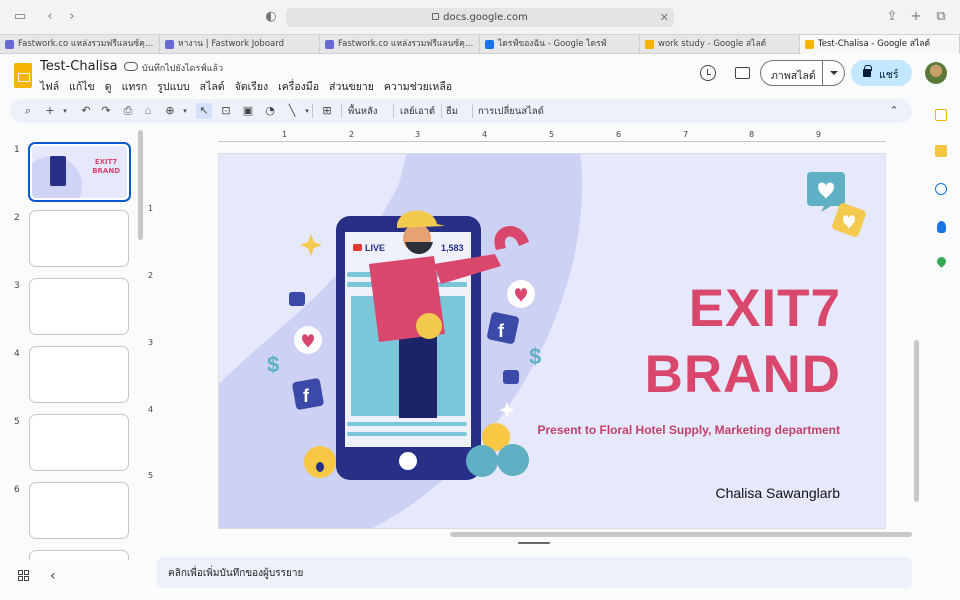  I want to click on slide-title-line1: EXIT7, so click(765, 308).